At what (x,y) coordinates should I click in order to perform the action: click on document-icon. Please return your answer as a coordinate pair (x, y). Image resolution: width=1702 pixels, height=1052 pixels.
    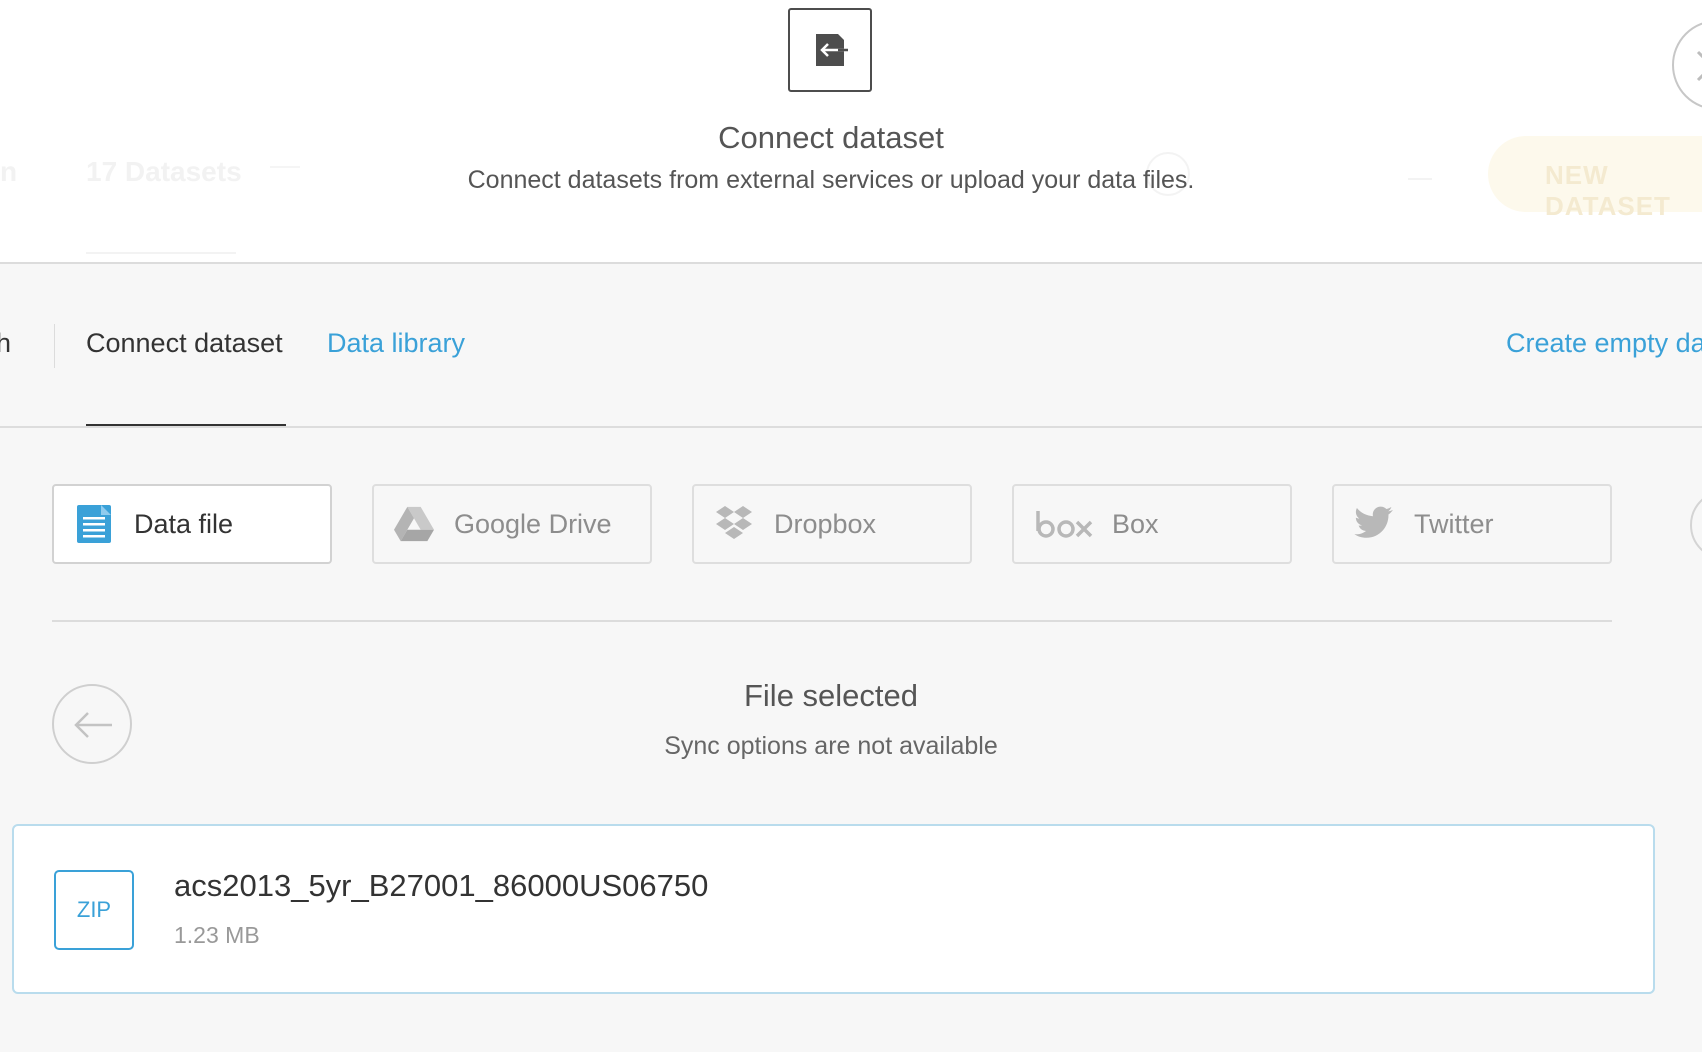
    Looking at the image, I should click on (94, 524).